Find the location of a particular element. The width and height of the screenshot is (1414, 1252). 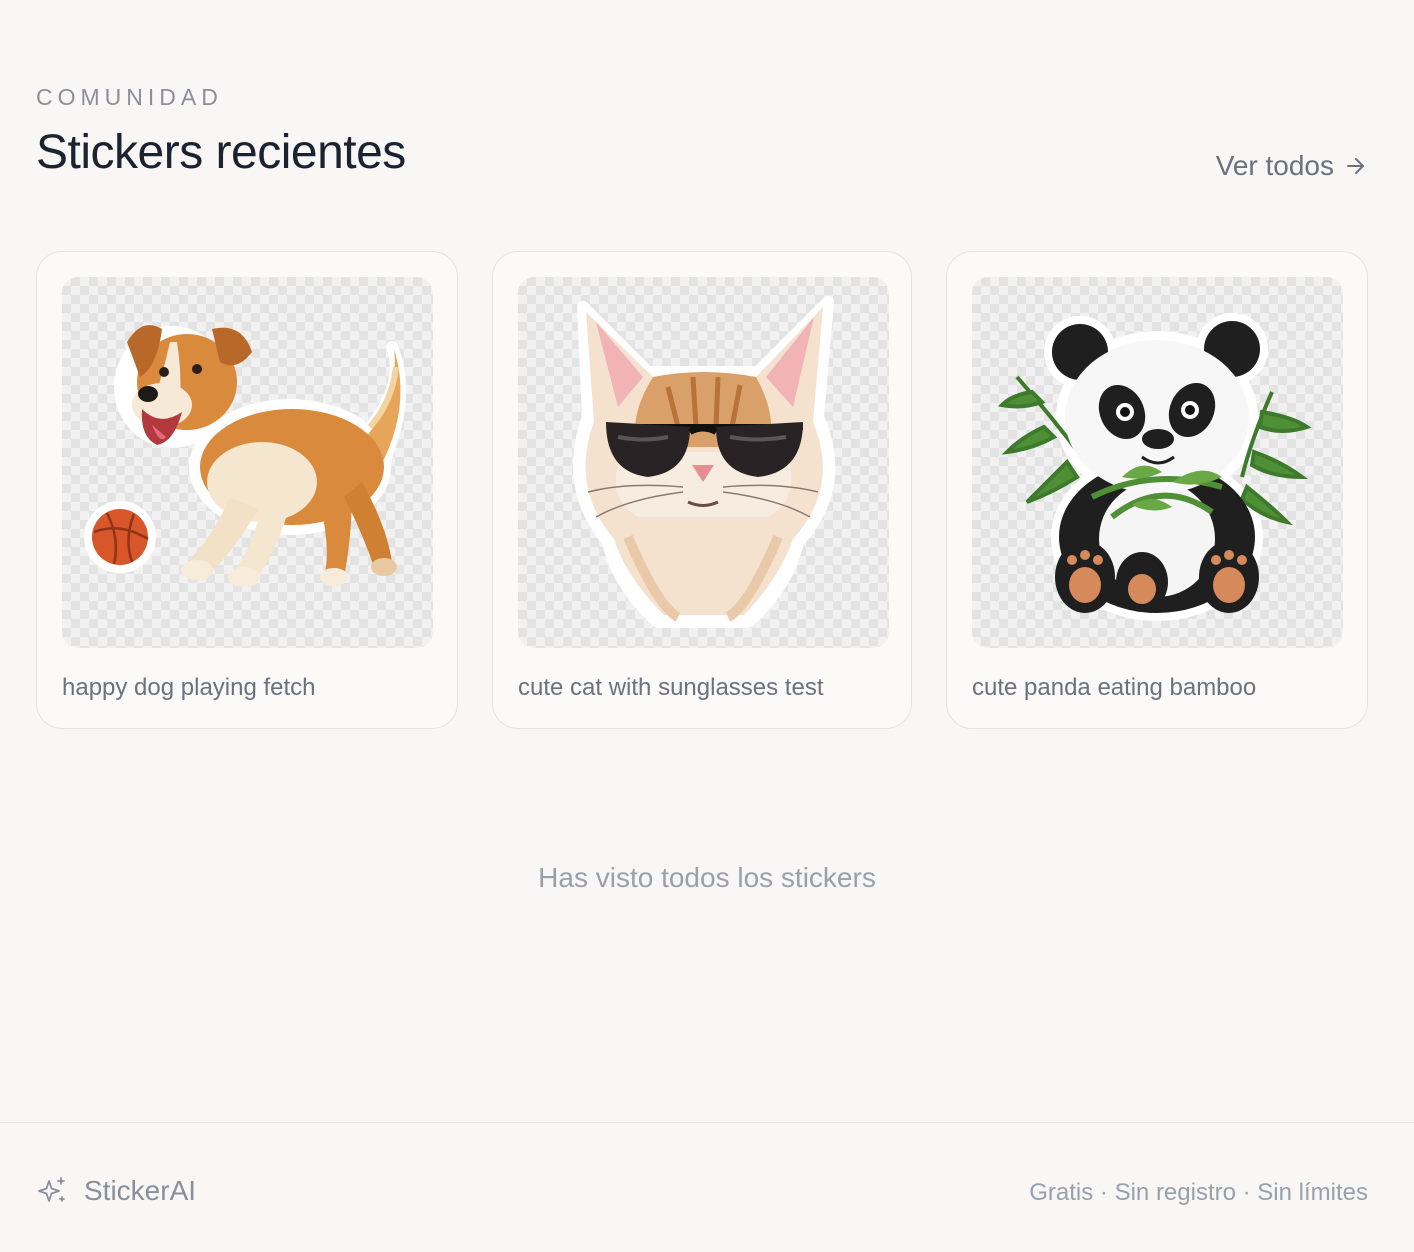

sticker-caption: cute panda eating bamboo is located at coordinates (1114, 687).